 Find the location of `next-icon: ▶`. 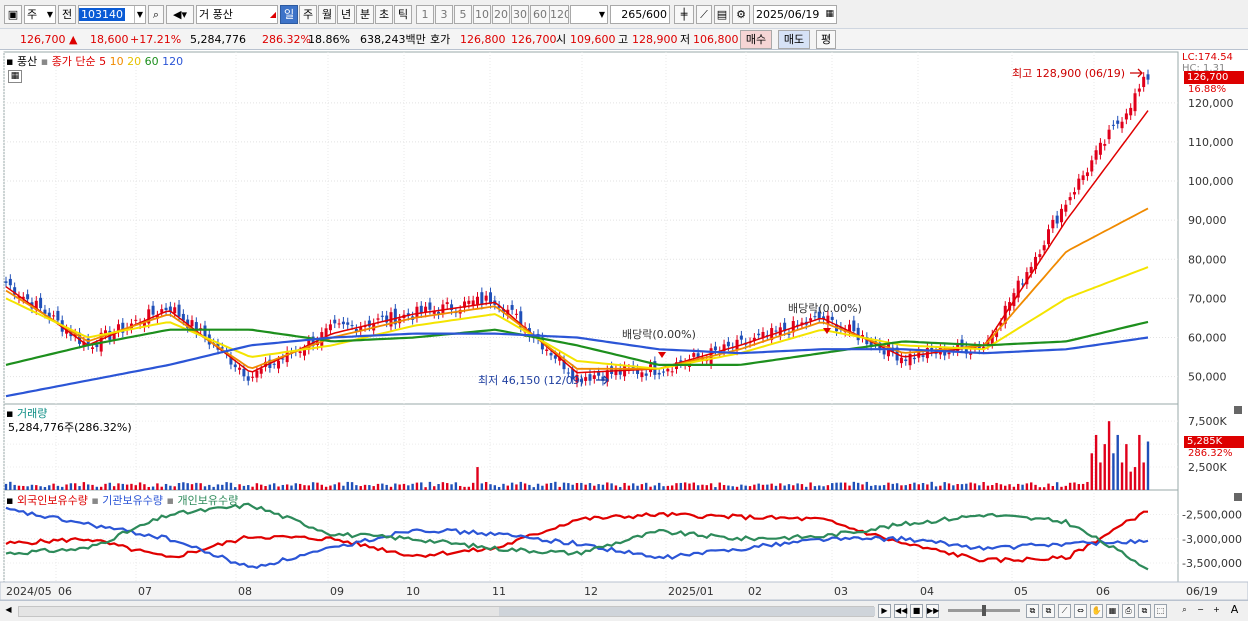

next-icon: ▶ is located at coordinates (884, 611).